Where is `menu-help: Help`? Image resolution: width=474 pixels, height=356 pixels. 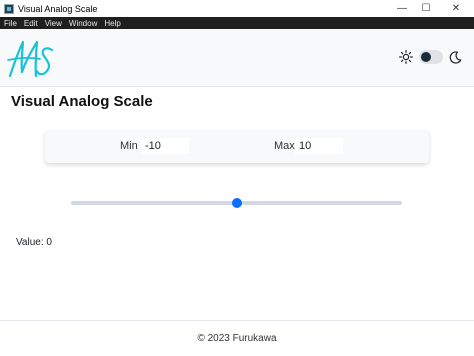
menu-help: Help is located at coordinates (112, 23).